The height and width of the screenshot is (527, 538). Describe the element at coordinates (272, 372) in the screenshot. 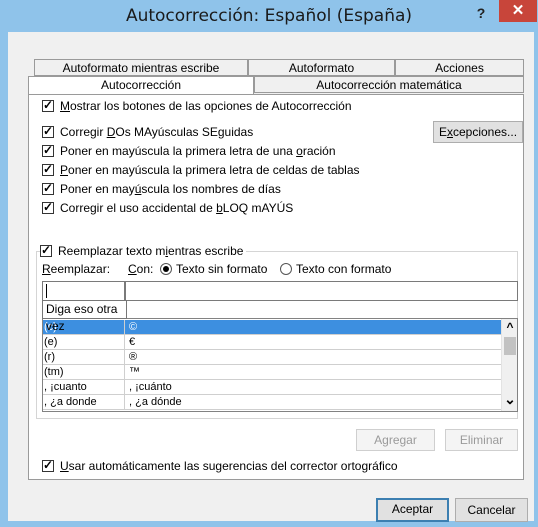

I see `list-item: (tm) ™` at that location.